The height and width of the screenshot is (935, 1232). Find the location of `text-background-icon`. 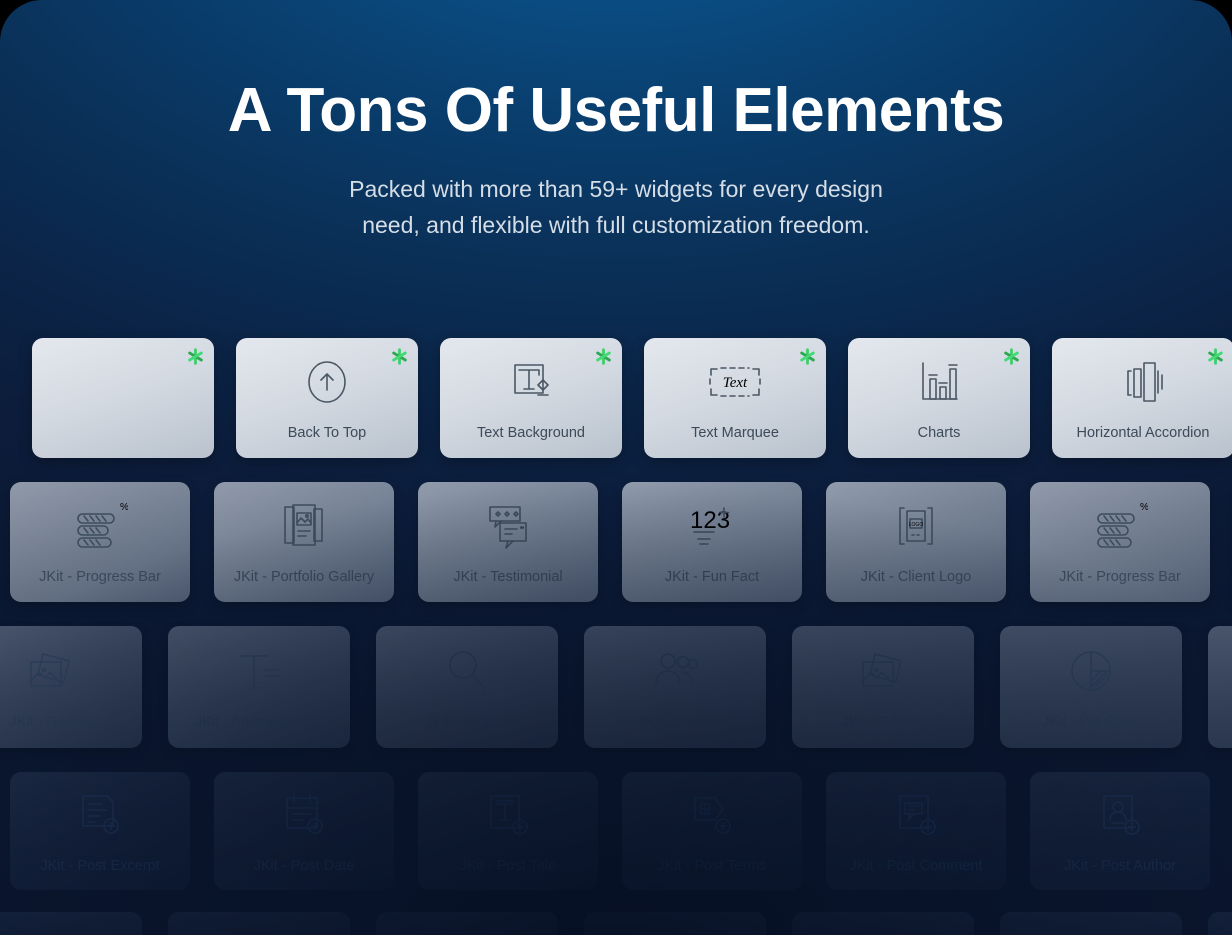

text-background-icon is located at coordinates (531, 382).